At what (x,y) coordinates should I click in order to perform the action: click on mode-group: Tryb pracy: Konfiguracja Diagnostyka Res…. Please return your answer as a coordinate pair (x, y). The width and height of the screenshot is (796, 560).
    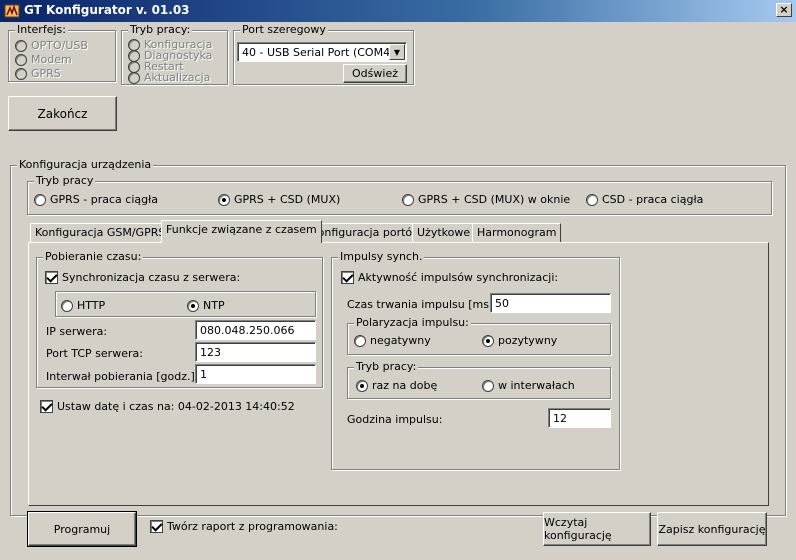
    Looking at the image, I should click on (174, 54).